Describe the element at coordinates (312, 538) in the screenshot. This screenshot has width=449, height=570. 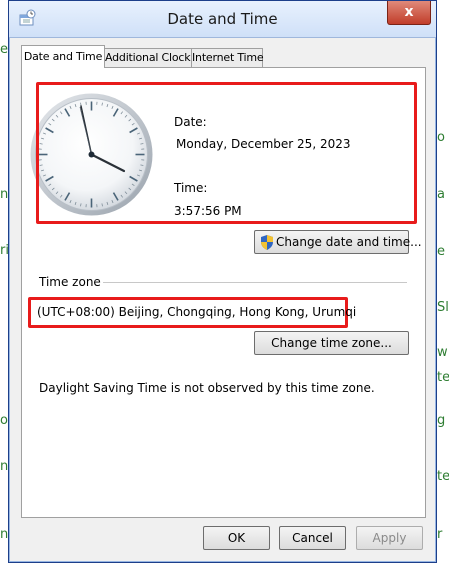
I see `cancel-button: Cancel` at that location.